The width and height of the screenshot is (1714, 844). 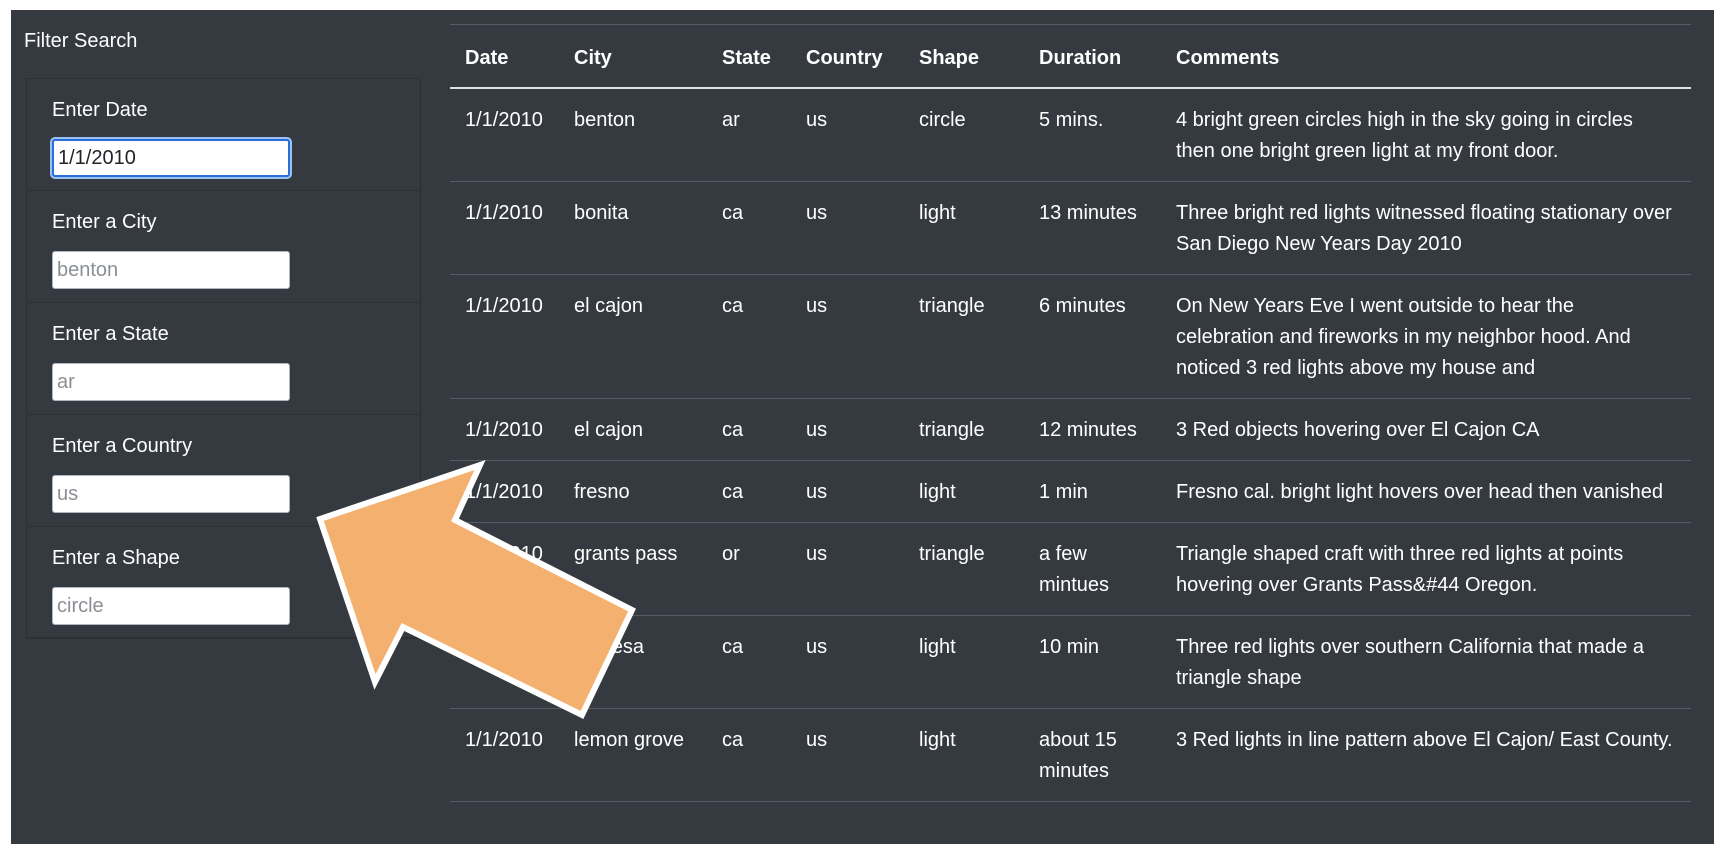 I want to click on country-filter-label: Enter a Country, so click(x=122, y=446).